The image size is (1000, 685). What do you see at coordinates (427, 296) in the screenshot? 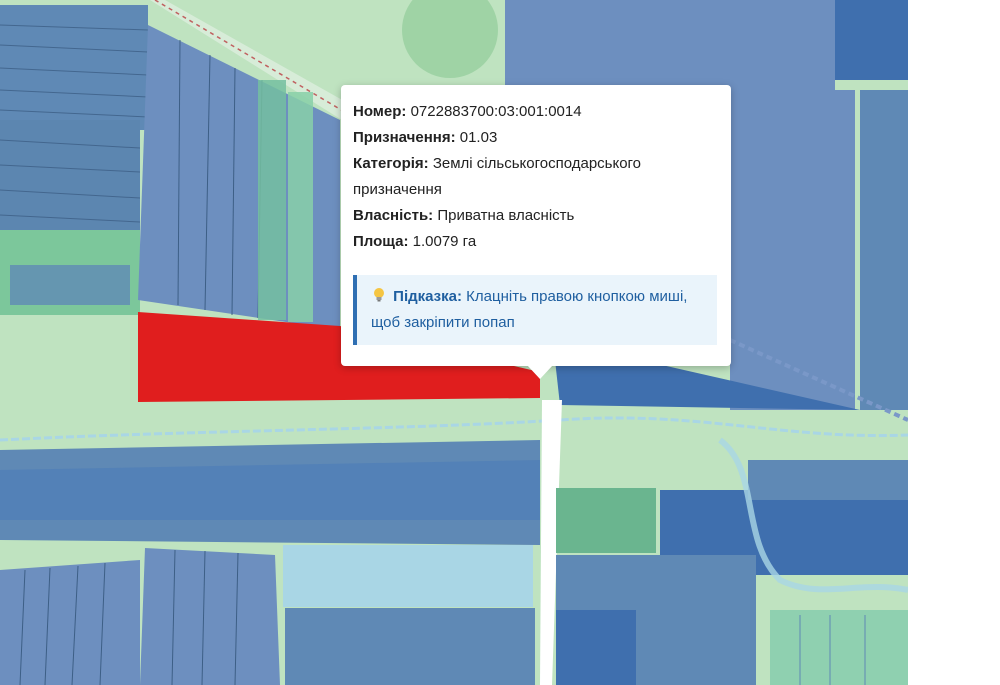
I see `hint-label: Підказка:` at bounding box center [427, 296].